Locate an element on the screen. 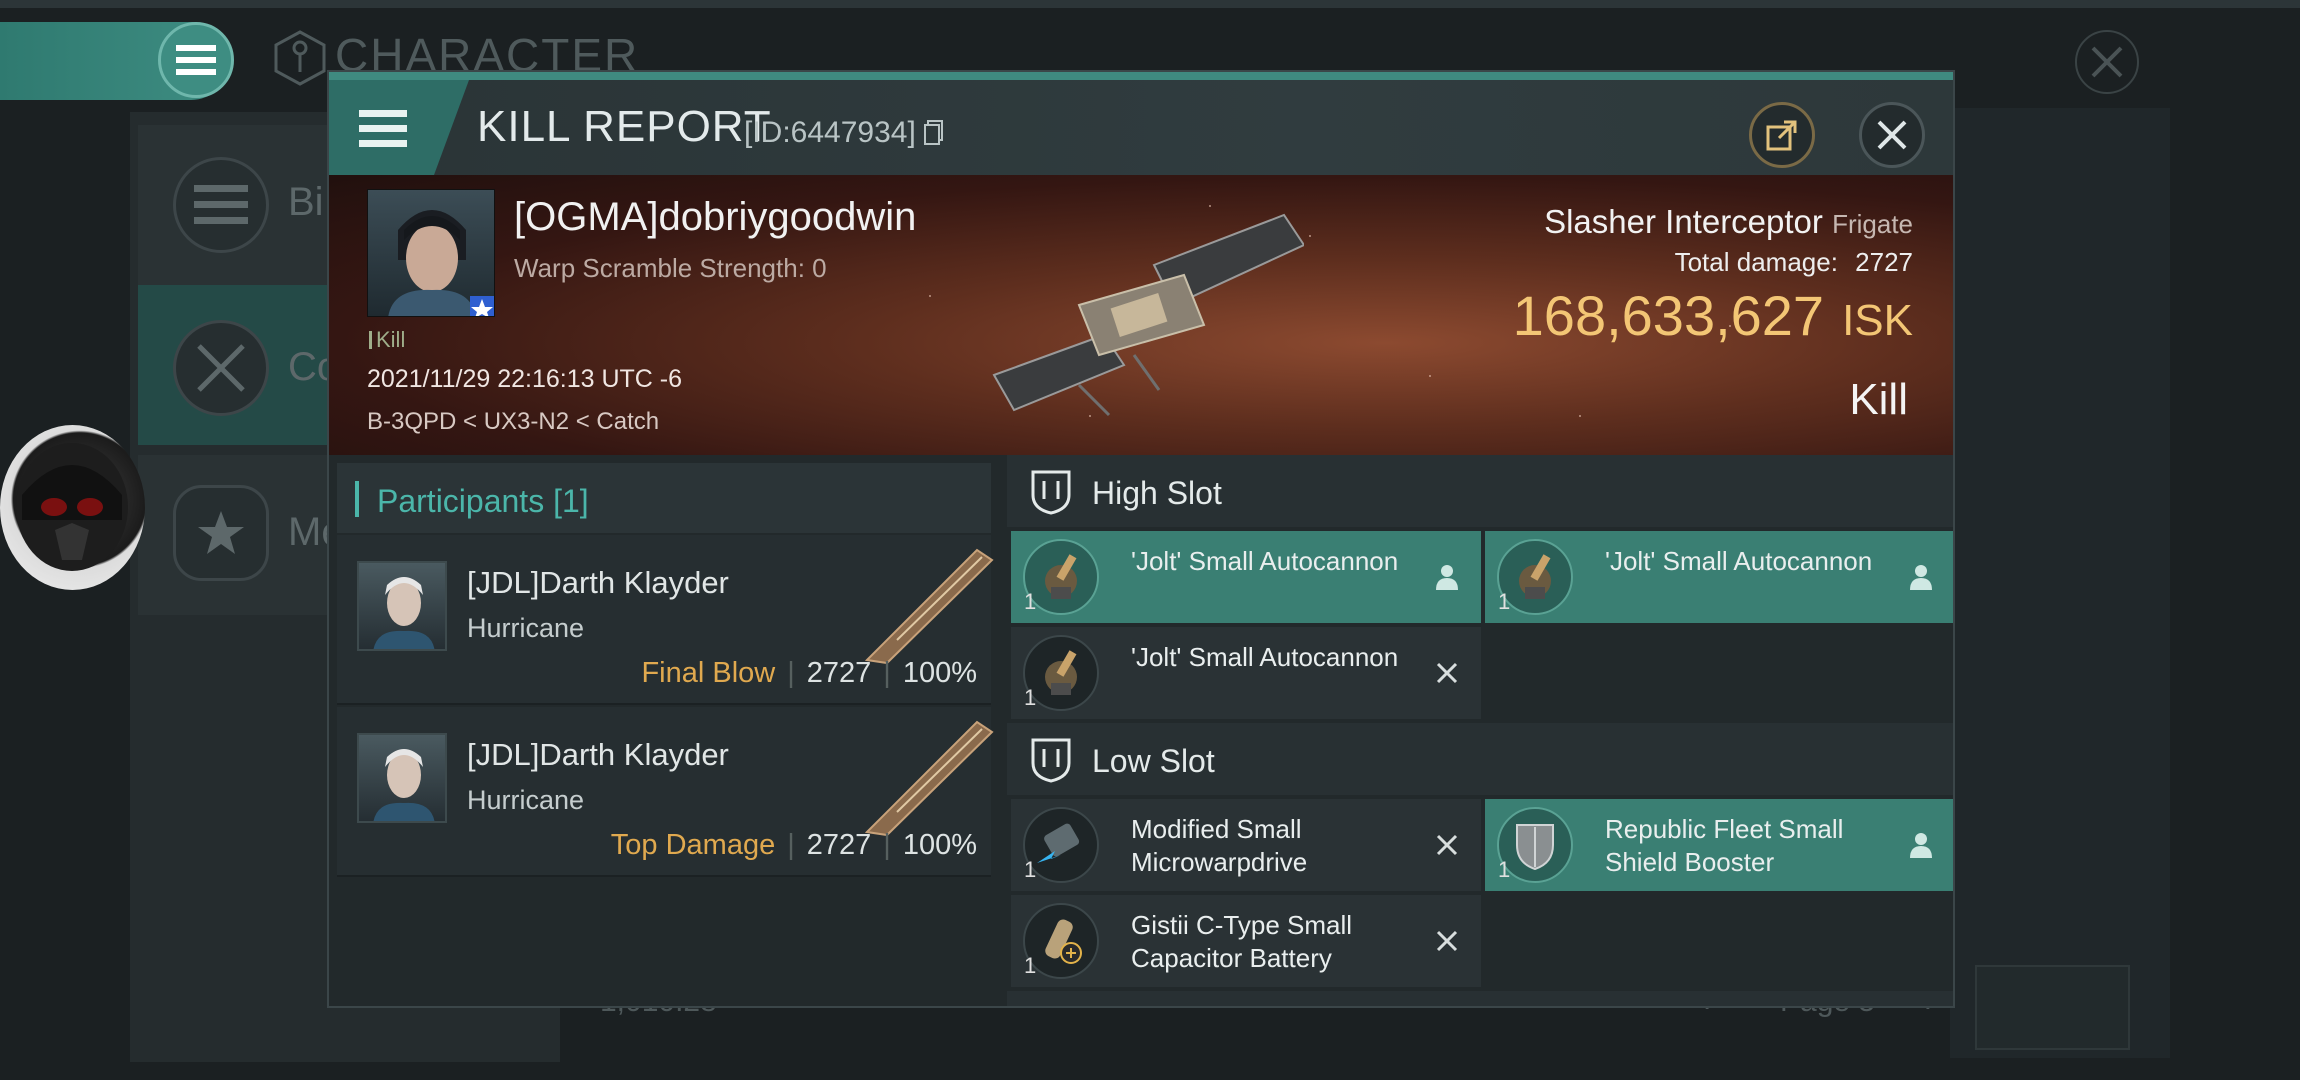 The width and height of the screenshot is (2300, 1080). participant-stats: Top Damage | 2727 | 100% is located at coordinates (793, 845).